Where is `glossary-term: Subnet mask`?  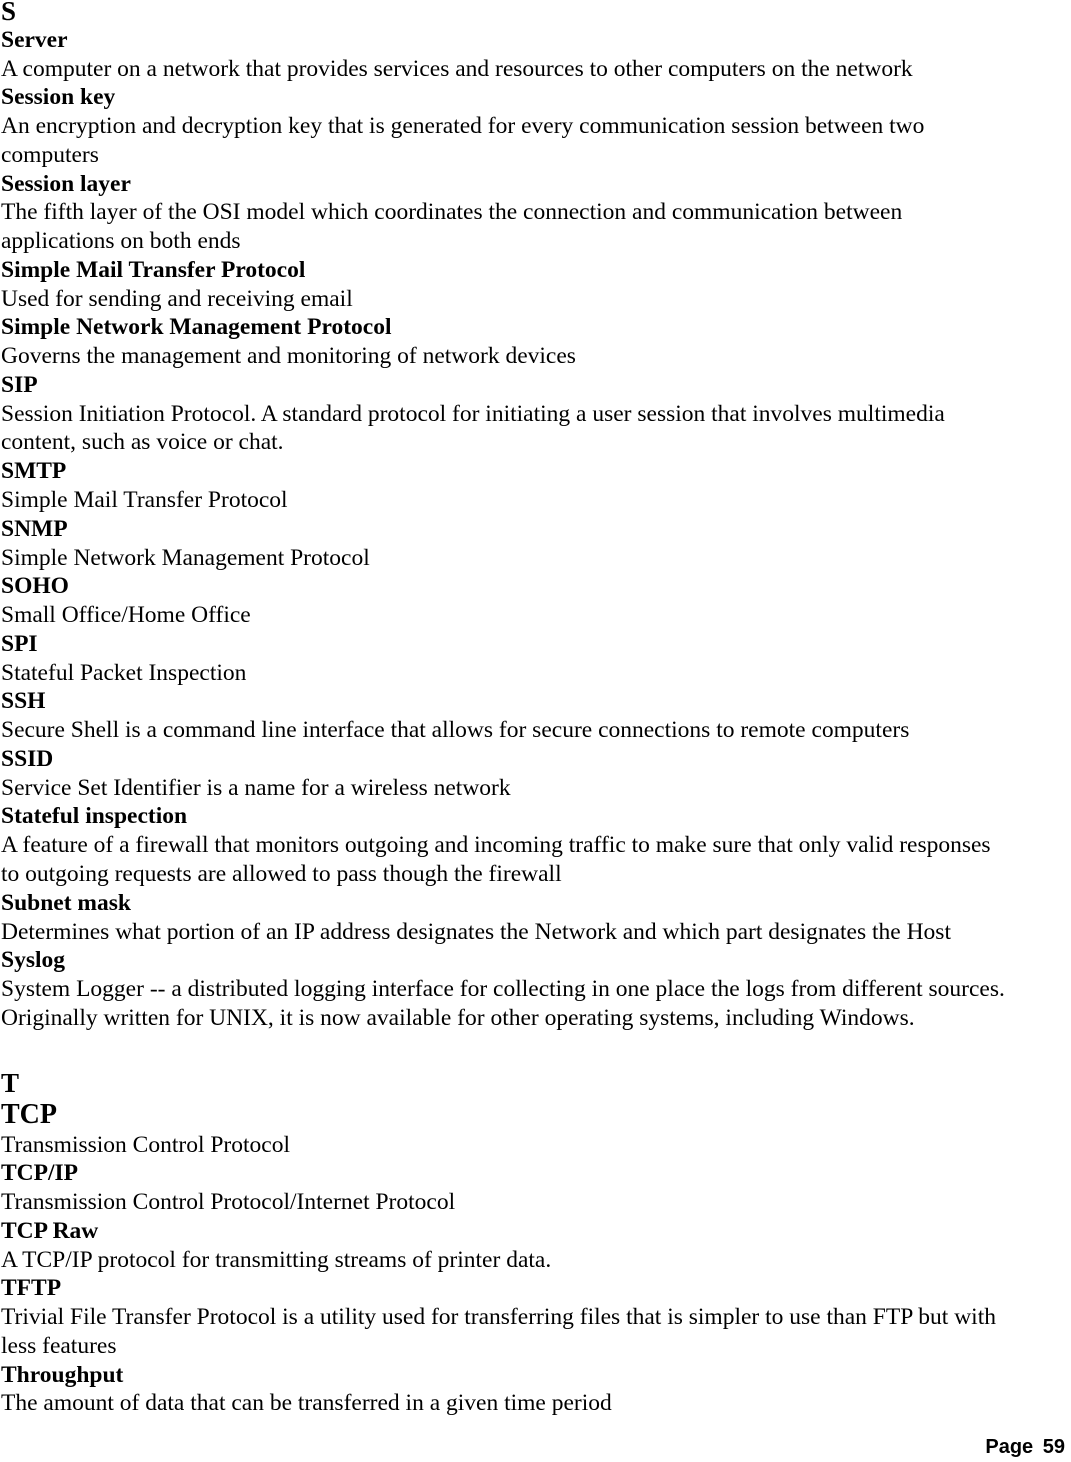 glossary-term: Subnet mask is located at coordinates (66, 902).